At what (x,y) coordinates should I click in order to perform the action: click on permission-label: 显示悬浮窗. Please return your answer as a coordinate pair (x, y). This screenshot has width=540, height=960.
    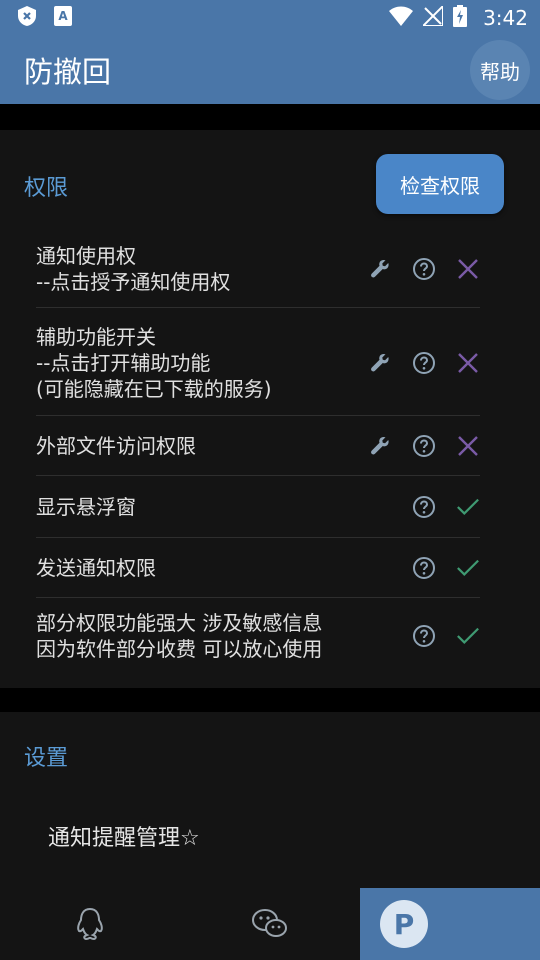
    Looking at the image, I should click on (86, 507).